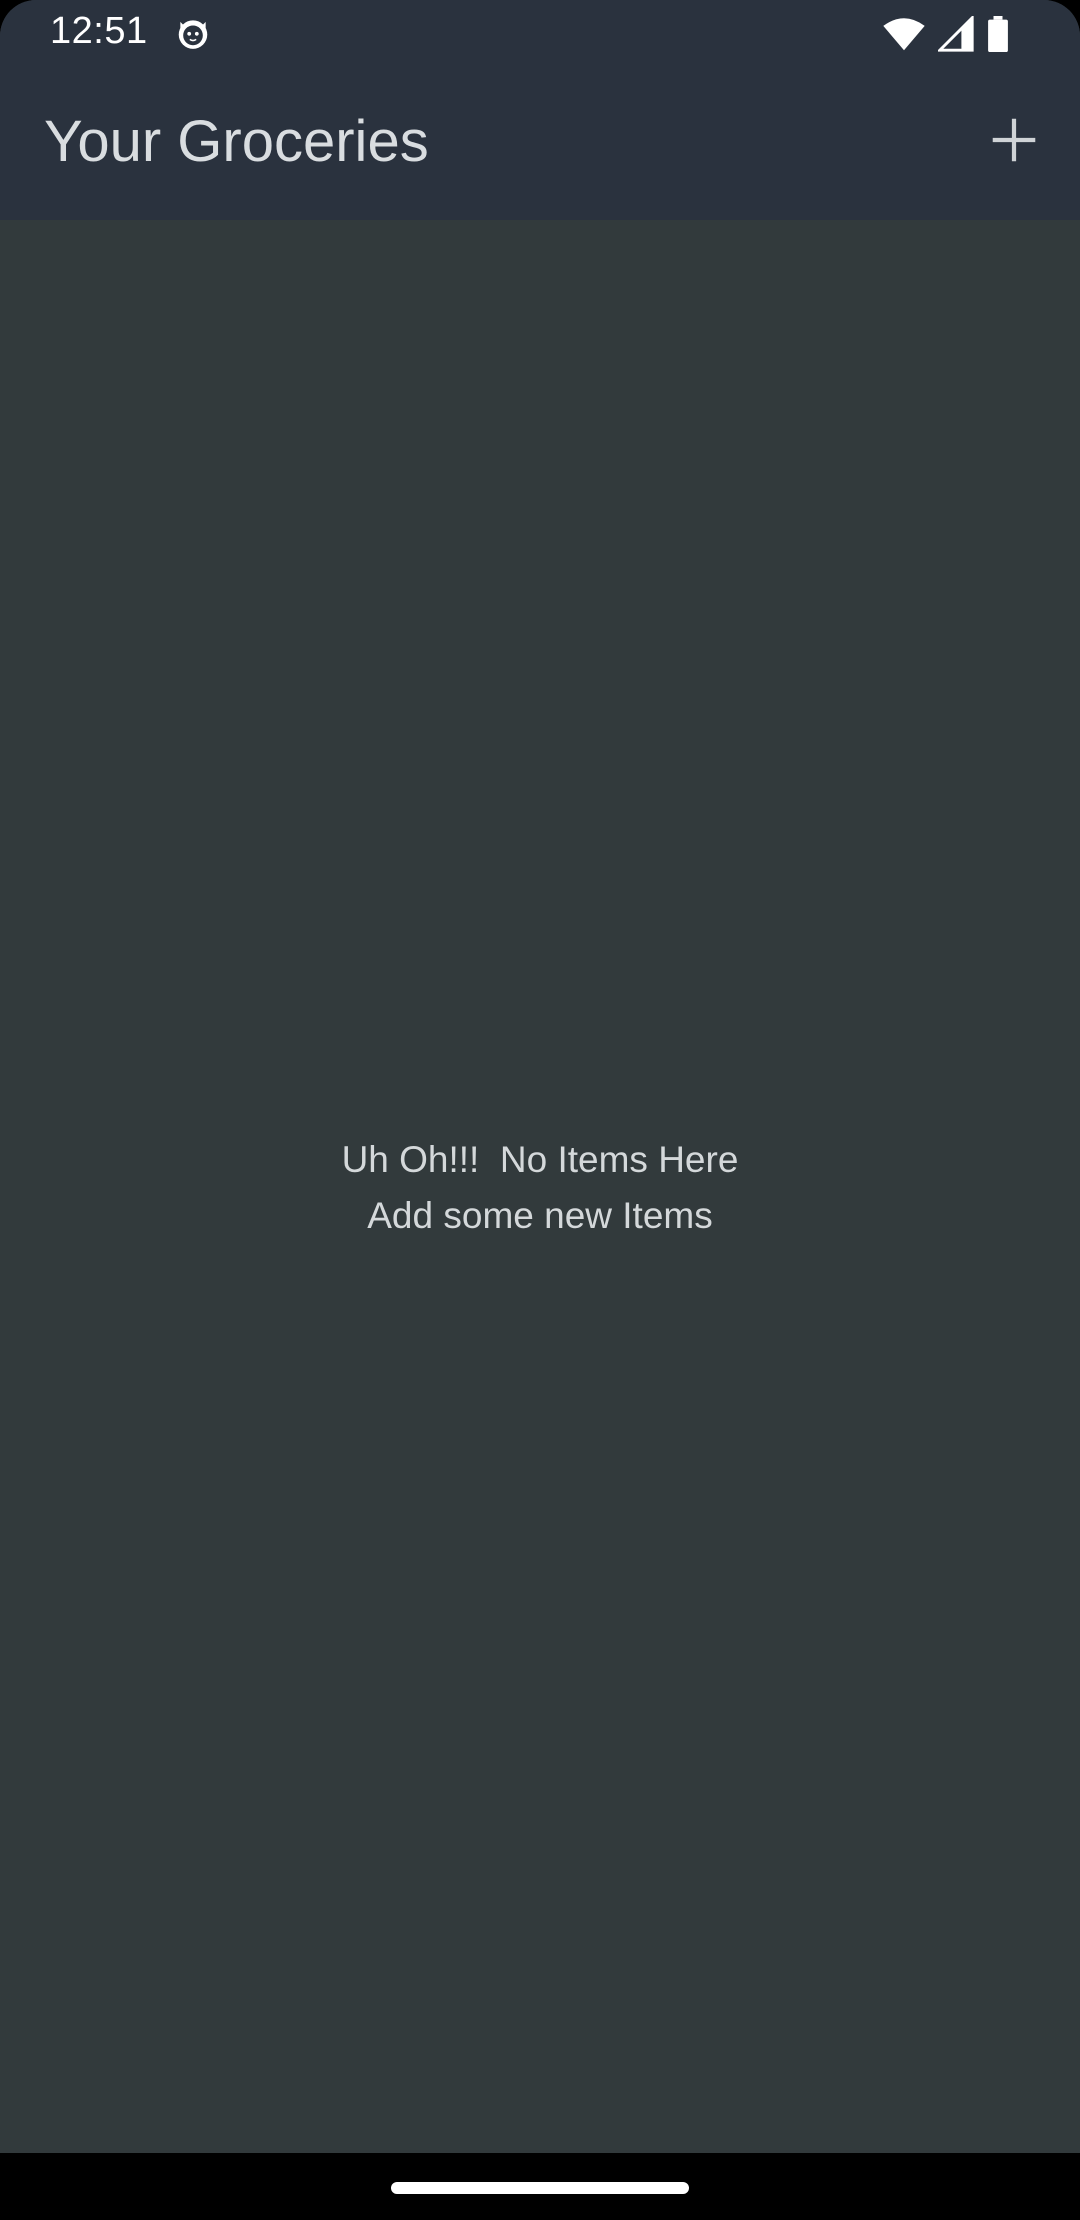  Describe the element at coordinates (540, 34) in the screenshot. I see `status-bar: 12:51` at that location.